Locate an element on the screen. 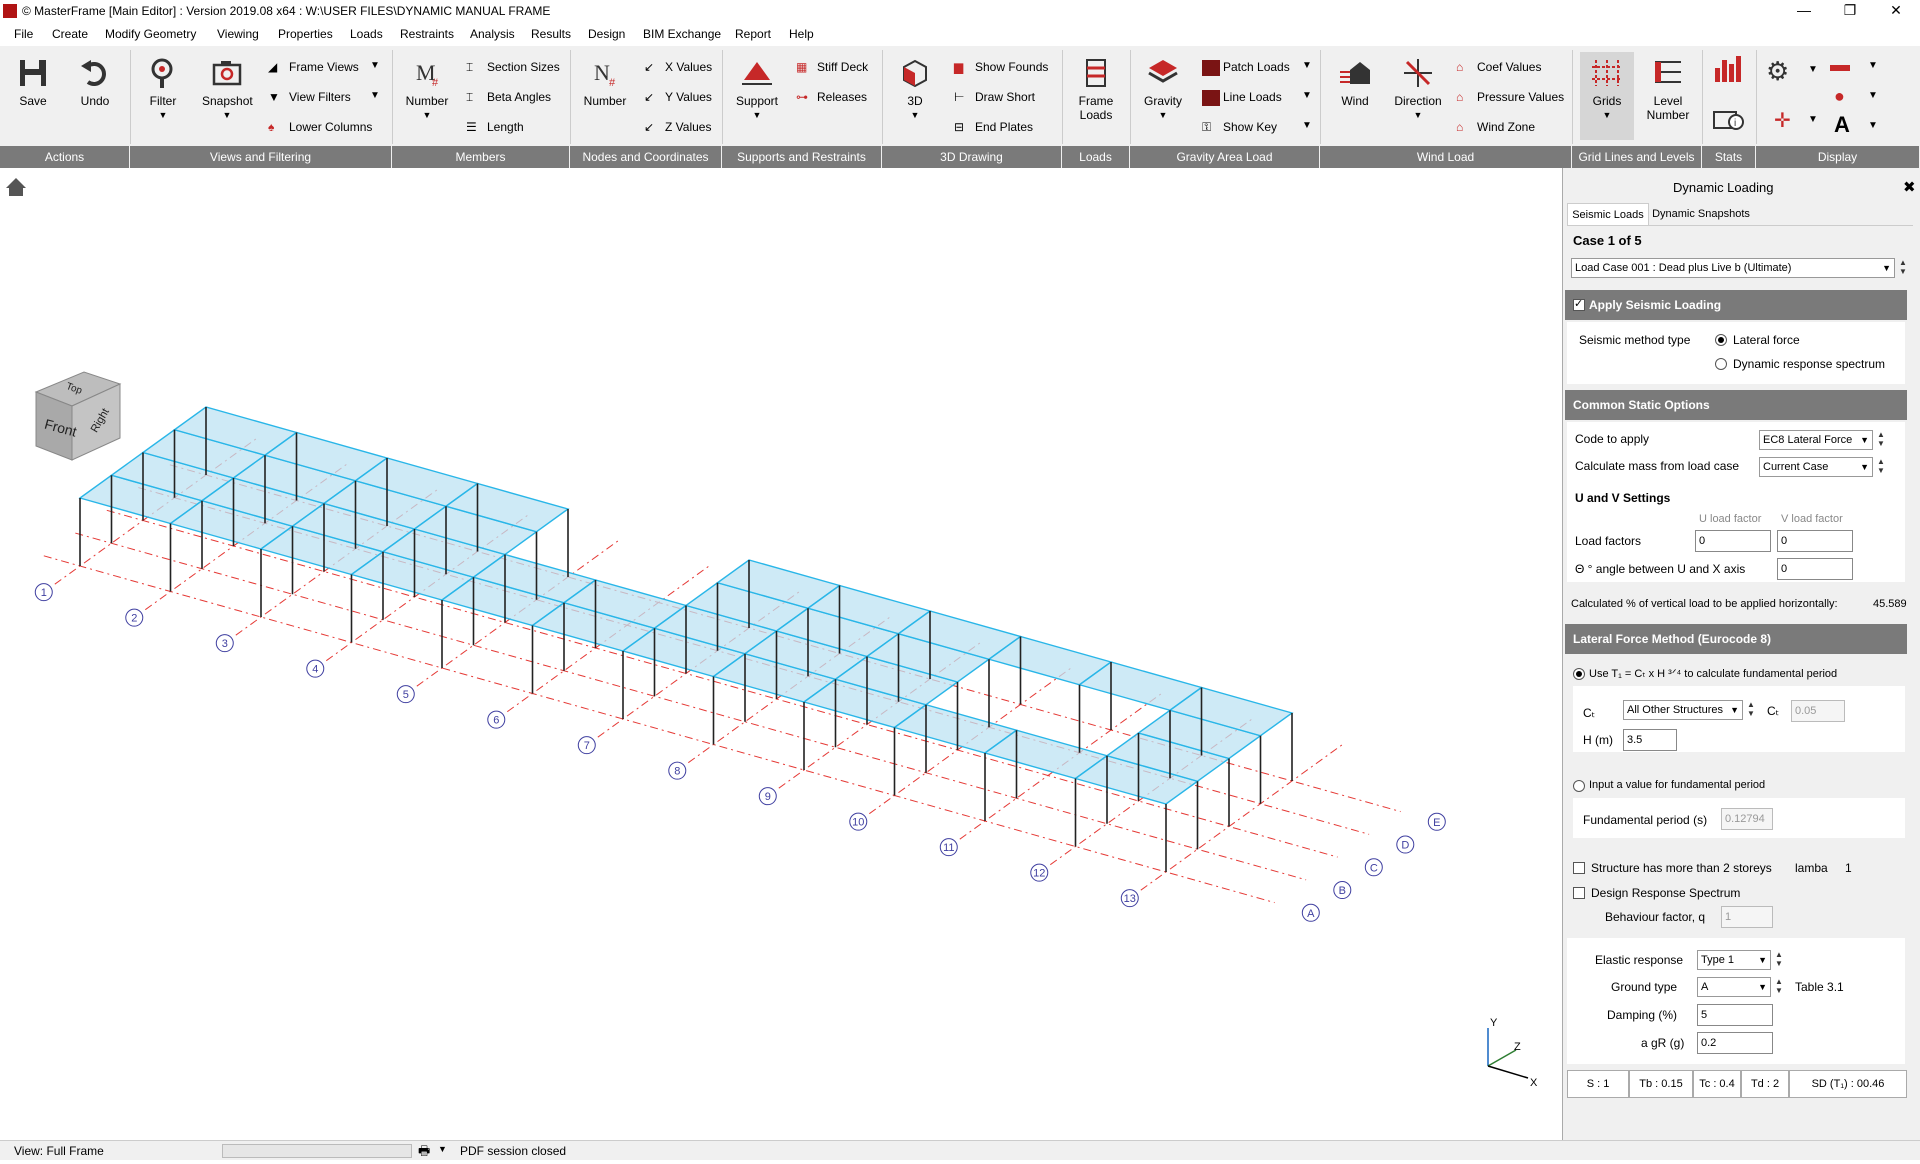 The image size is (1920, 1164). end-plates-button: ⊟ End Plates is located at coordinates (993, 128).